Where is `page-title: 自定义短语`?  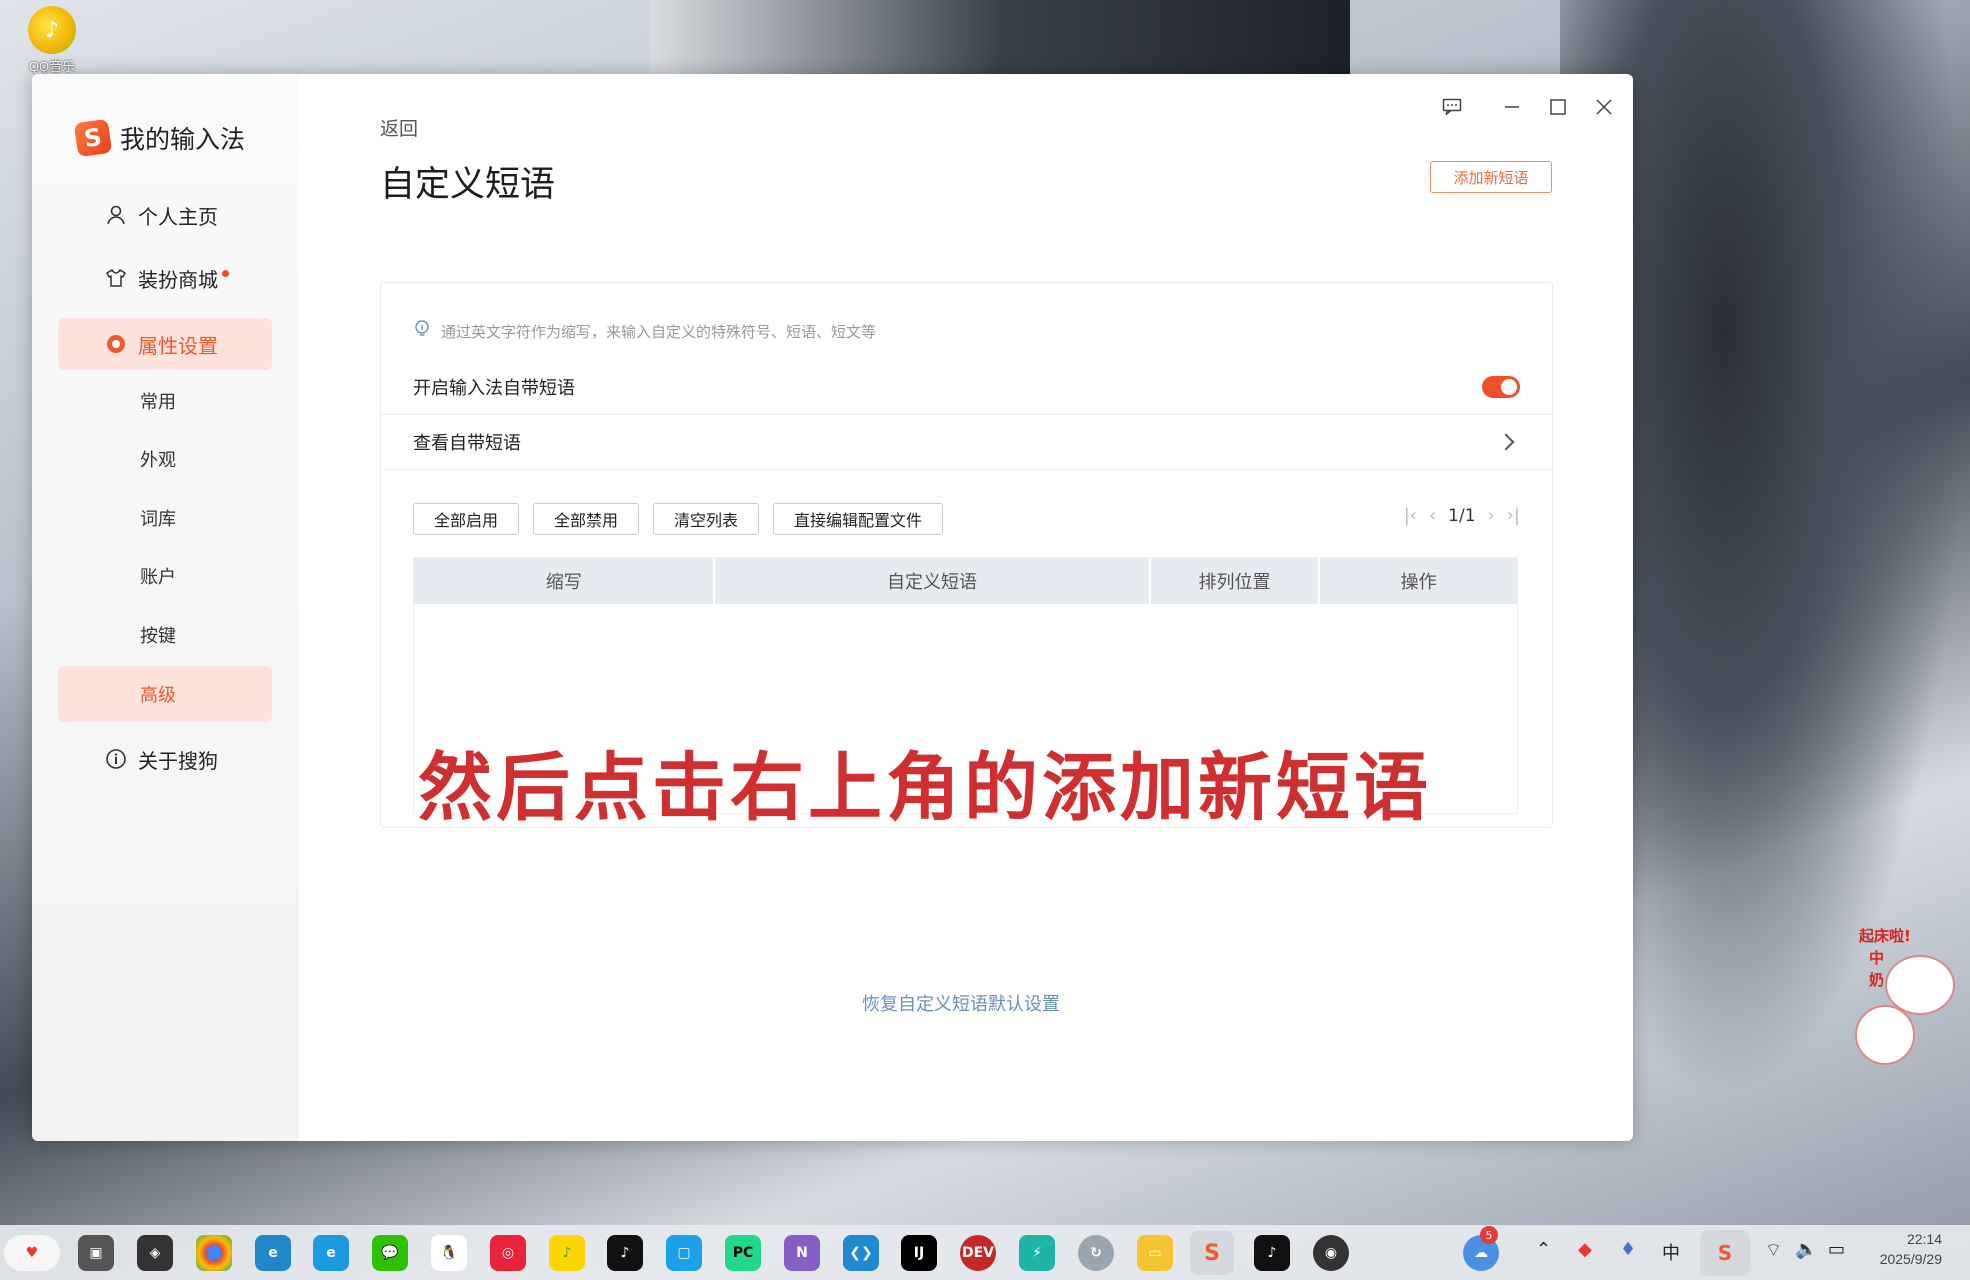
page-title: 自定义短语 is located at coordinates (468, 185).